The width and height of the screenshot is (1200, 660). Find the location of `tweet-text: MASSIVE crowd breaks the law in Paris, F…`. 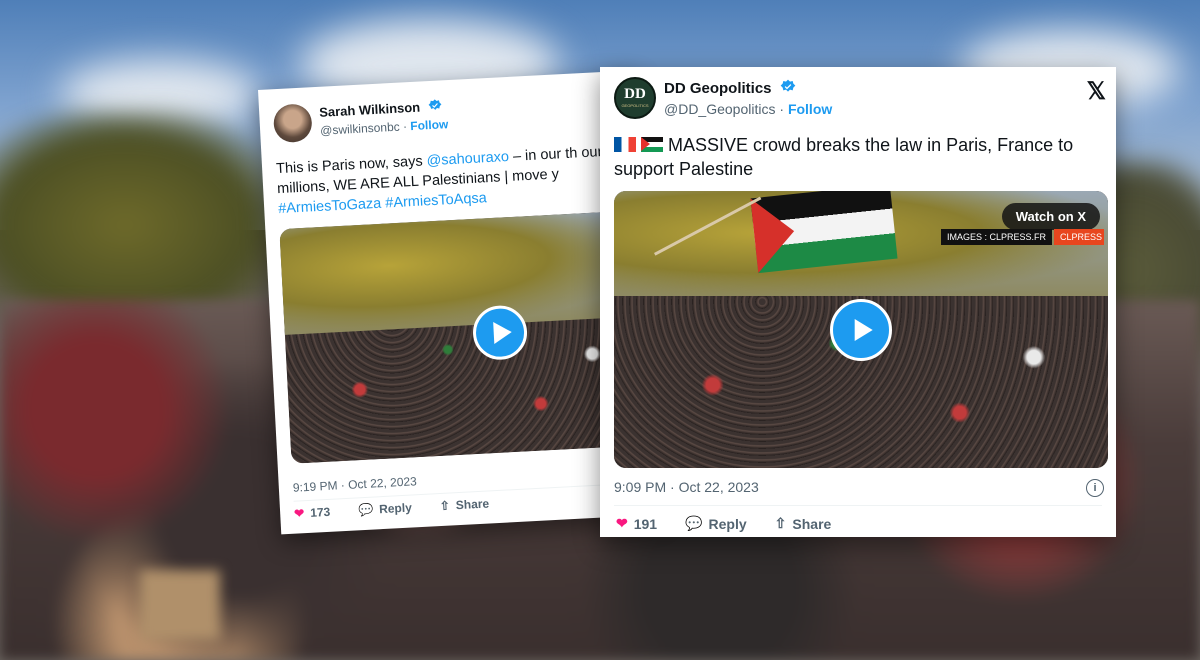

tweet-text: MASSIVE crowd breaks the law in Paris, F… is located at coordinates (844, 157).